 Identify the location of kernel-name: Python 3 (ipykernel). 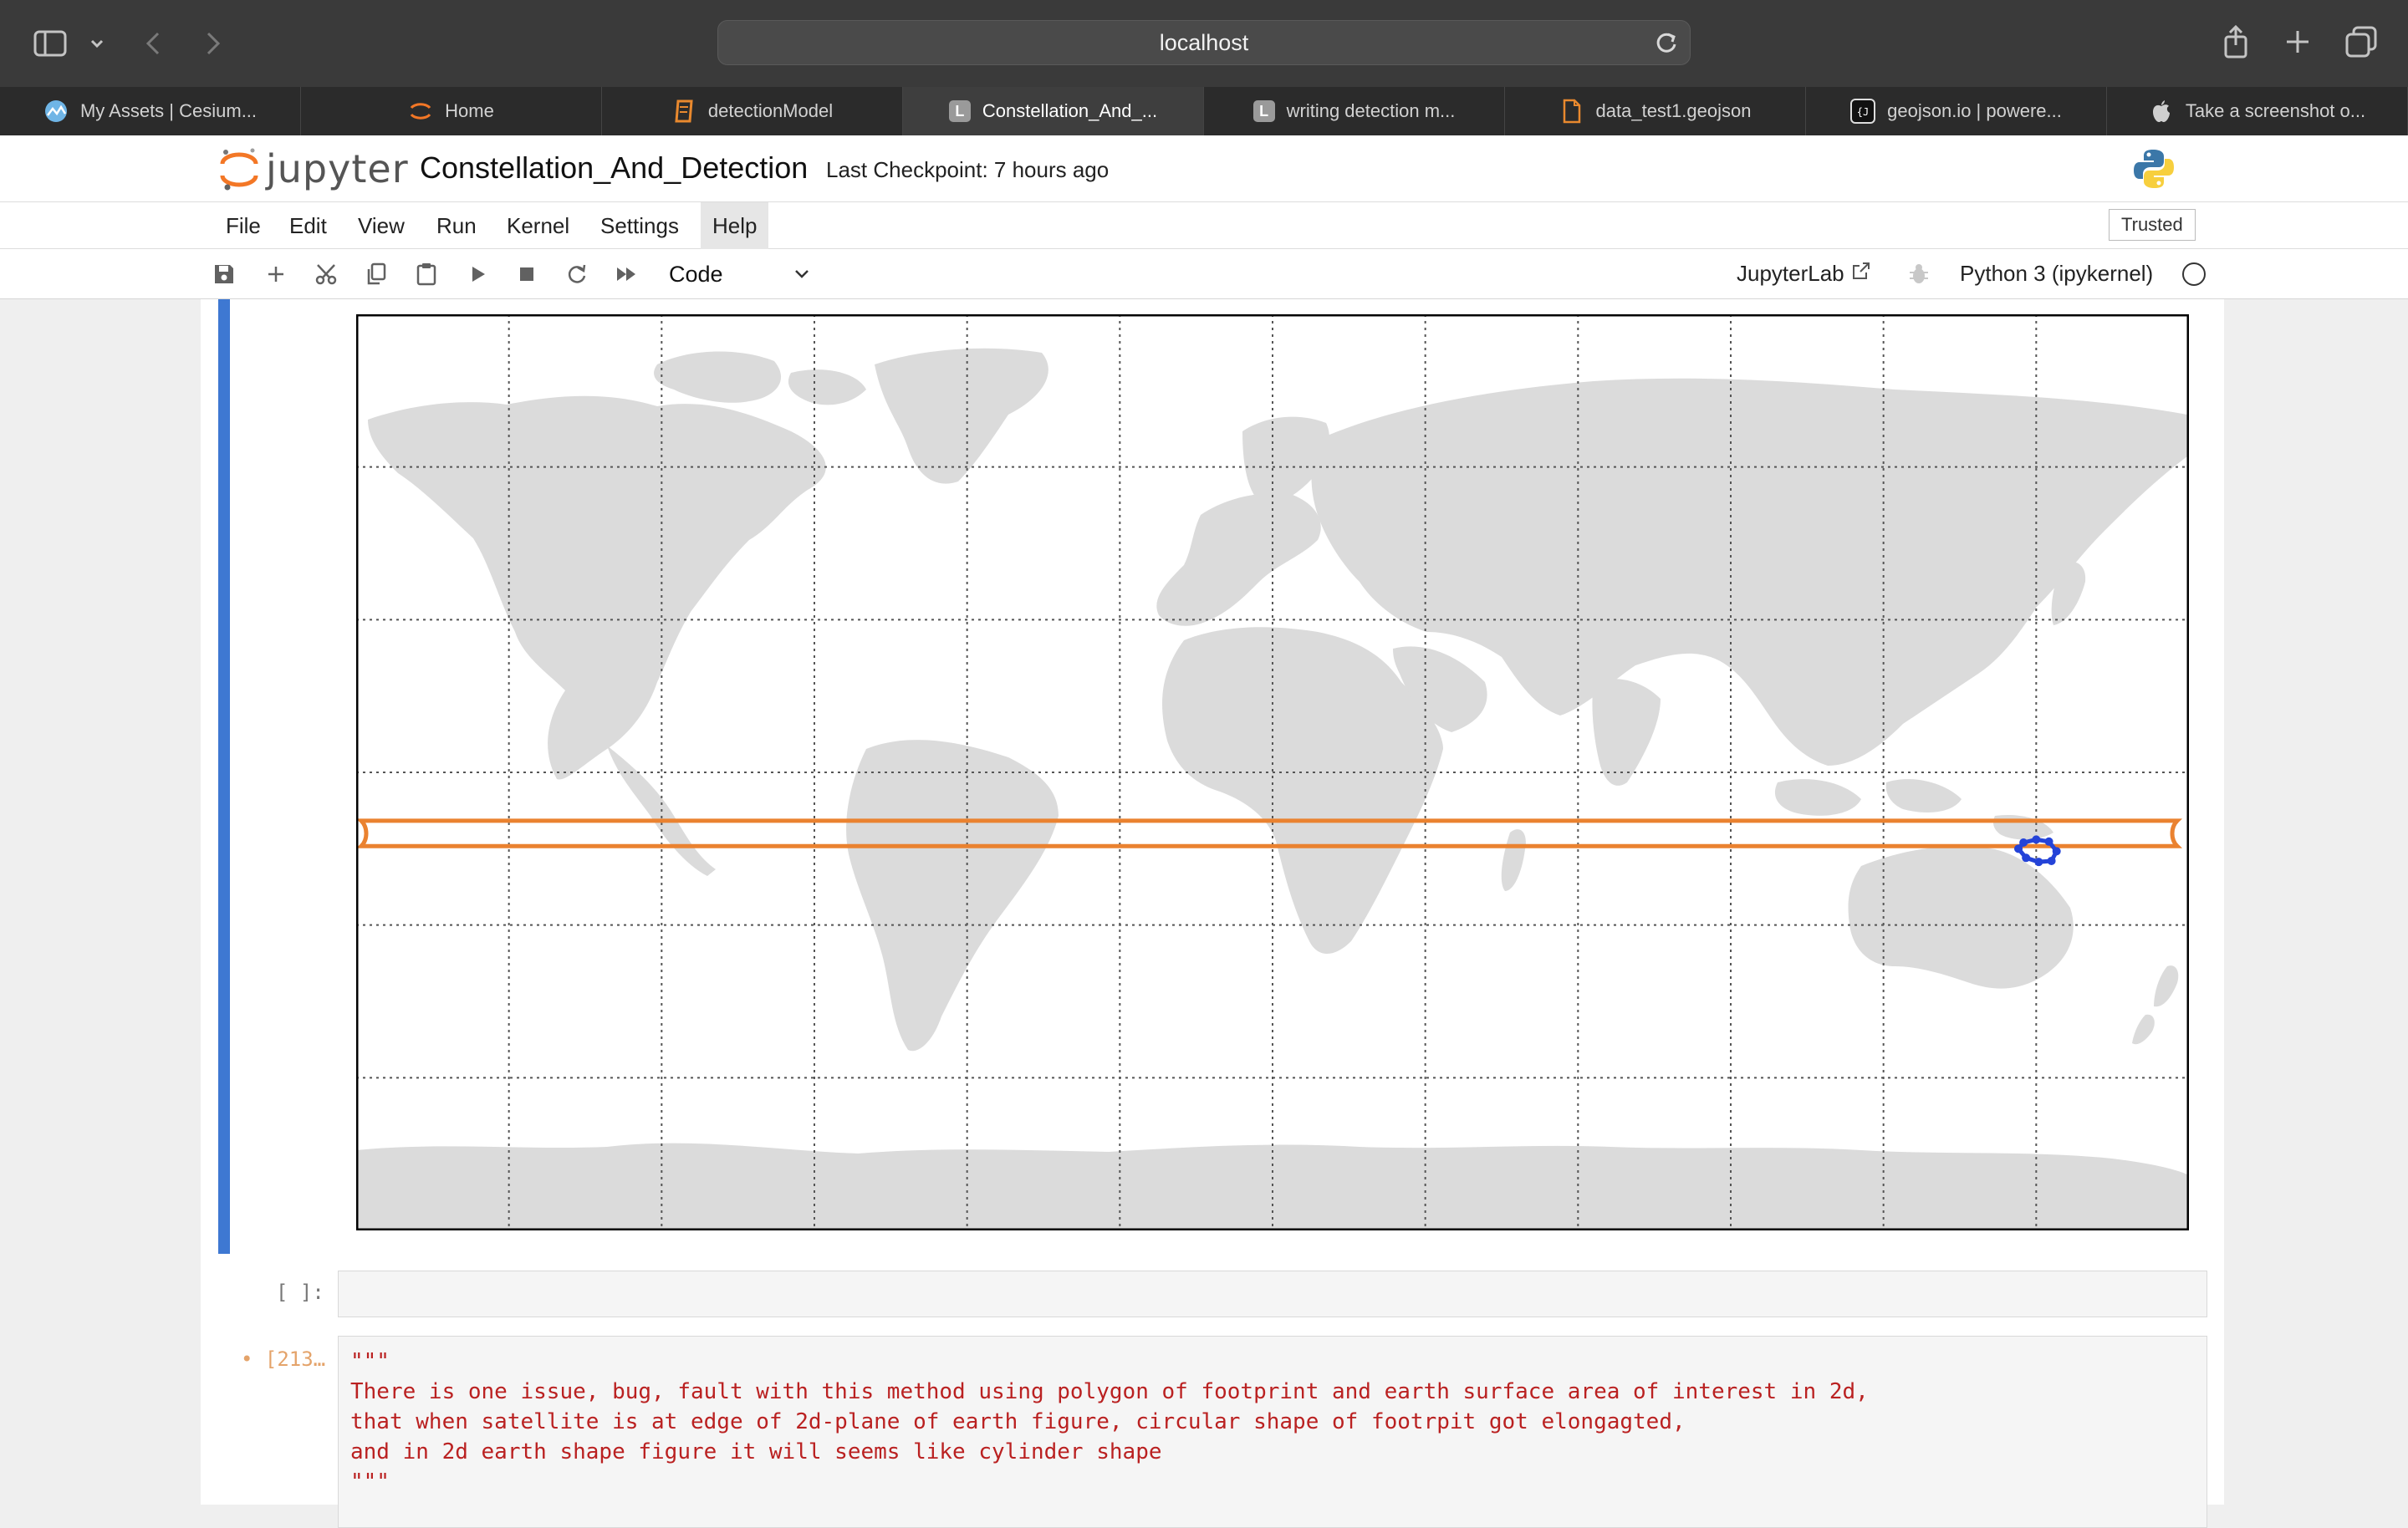
(2056, 274).